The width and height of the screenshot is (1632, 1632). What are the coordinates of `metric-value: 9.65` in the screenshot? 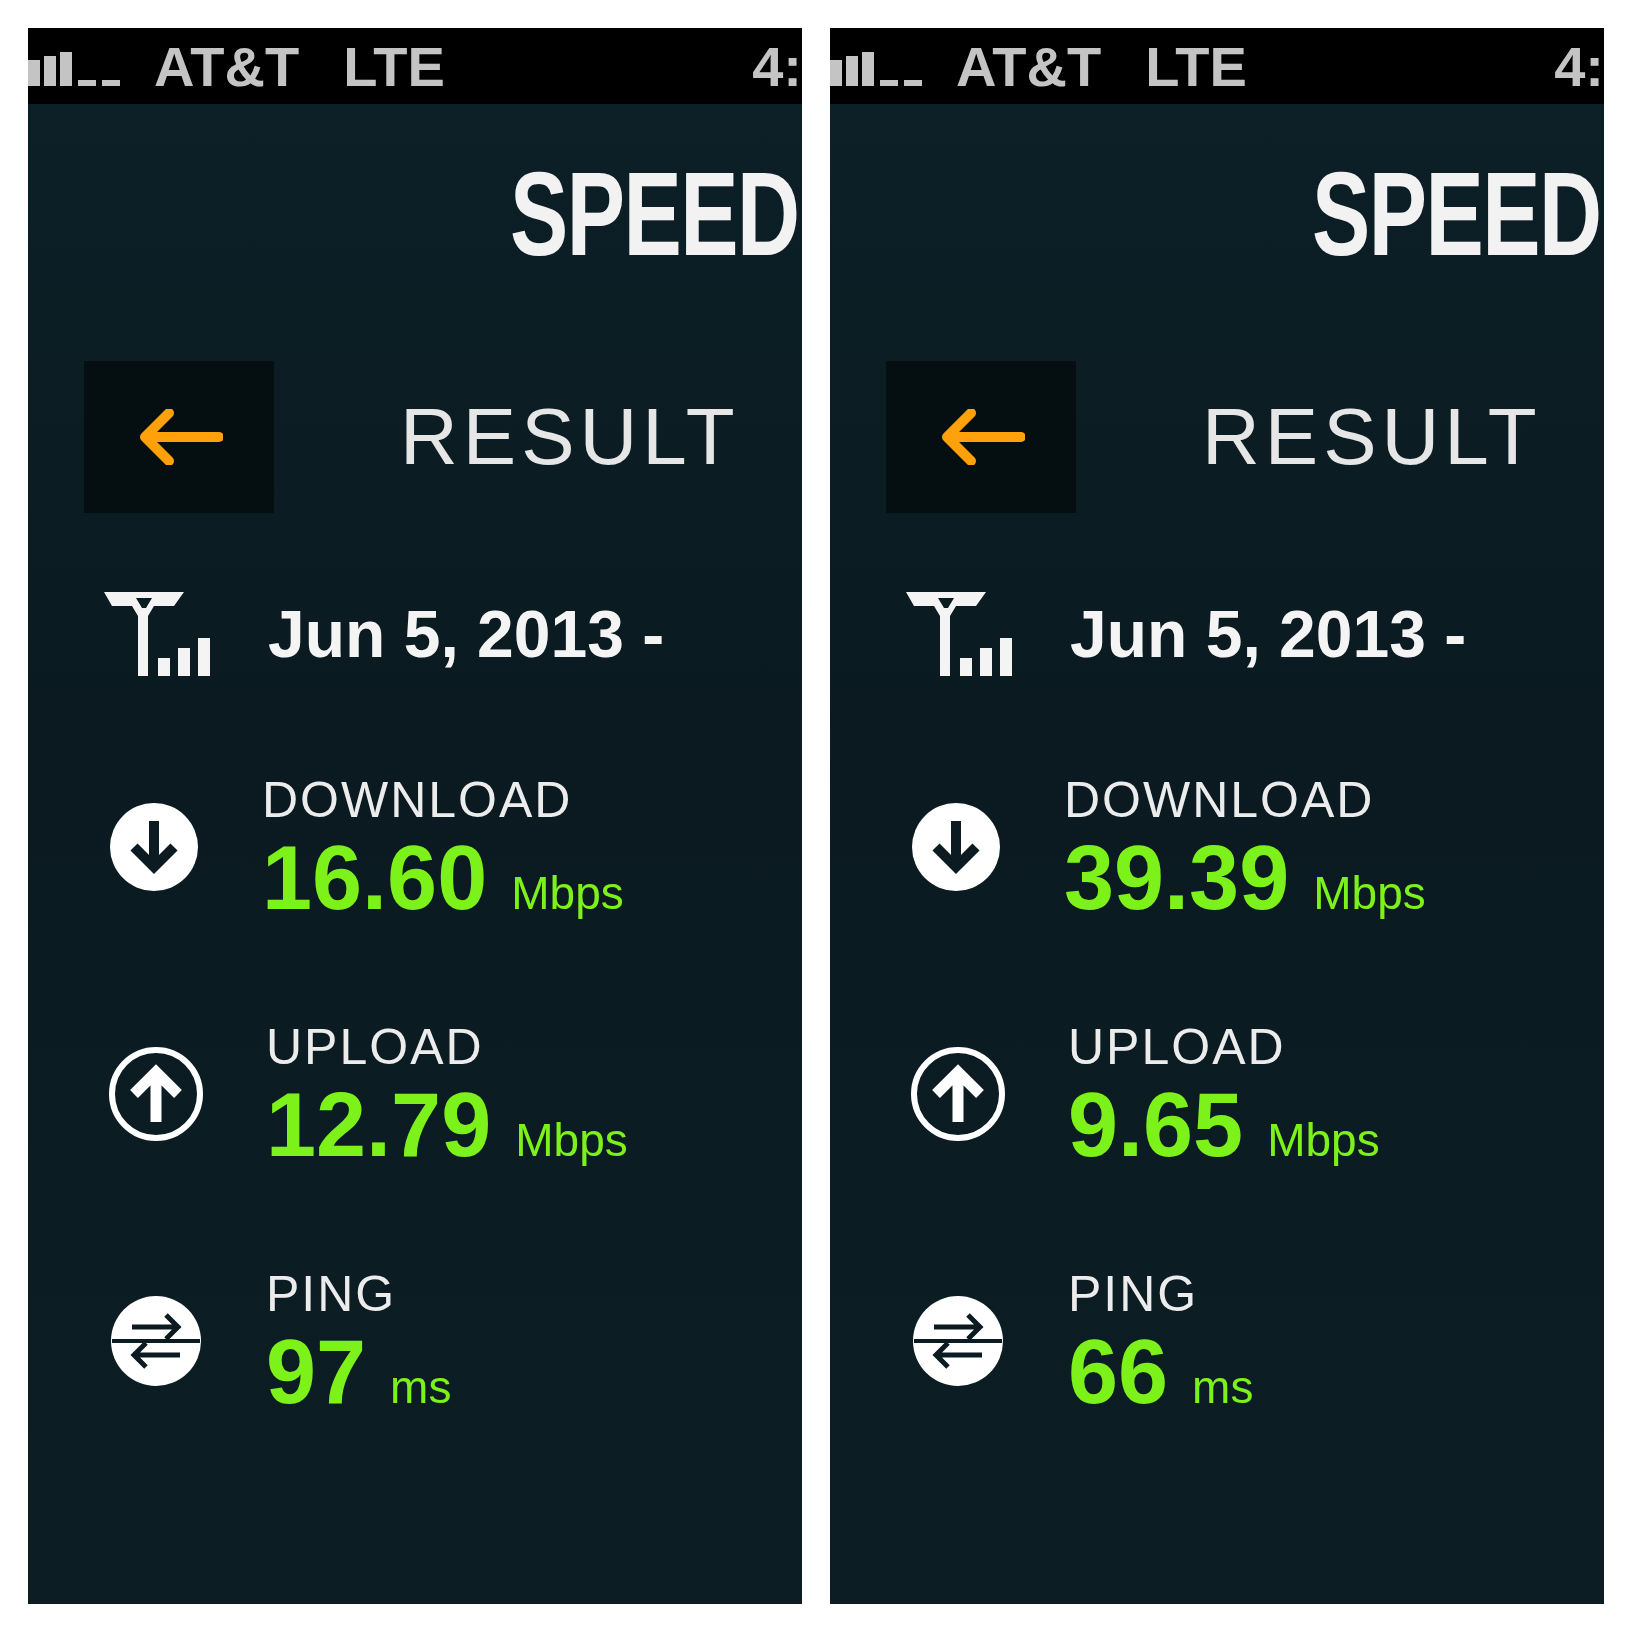 It's located at (1156, 1125).